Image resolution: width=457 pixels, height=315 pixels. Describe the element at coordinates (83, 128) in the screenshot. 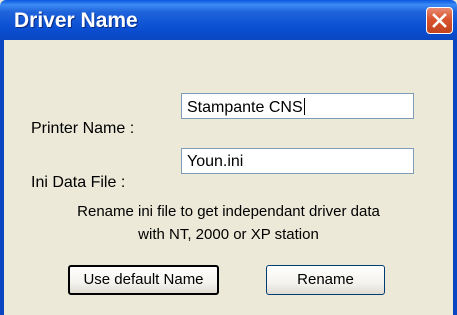

I see `printer-name-label: Printer Name :` at that location.